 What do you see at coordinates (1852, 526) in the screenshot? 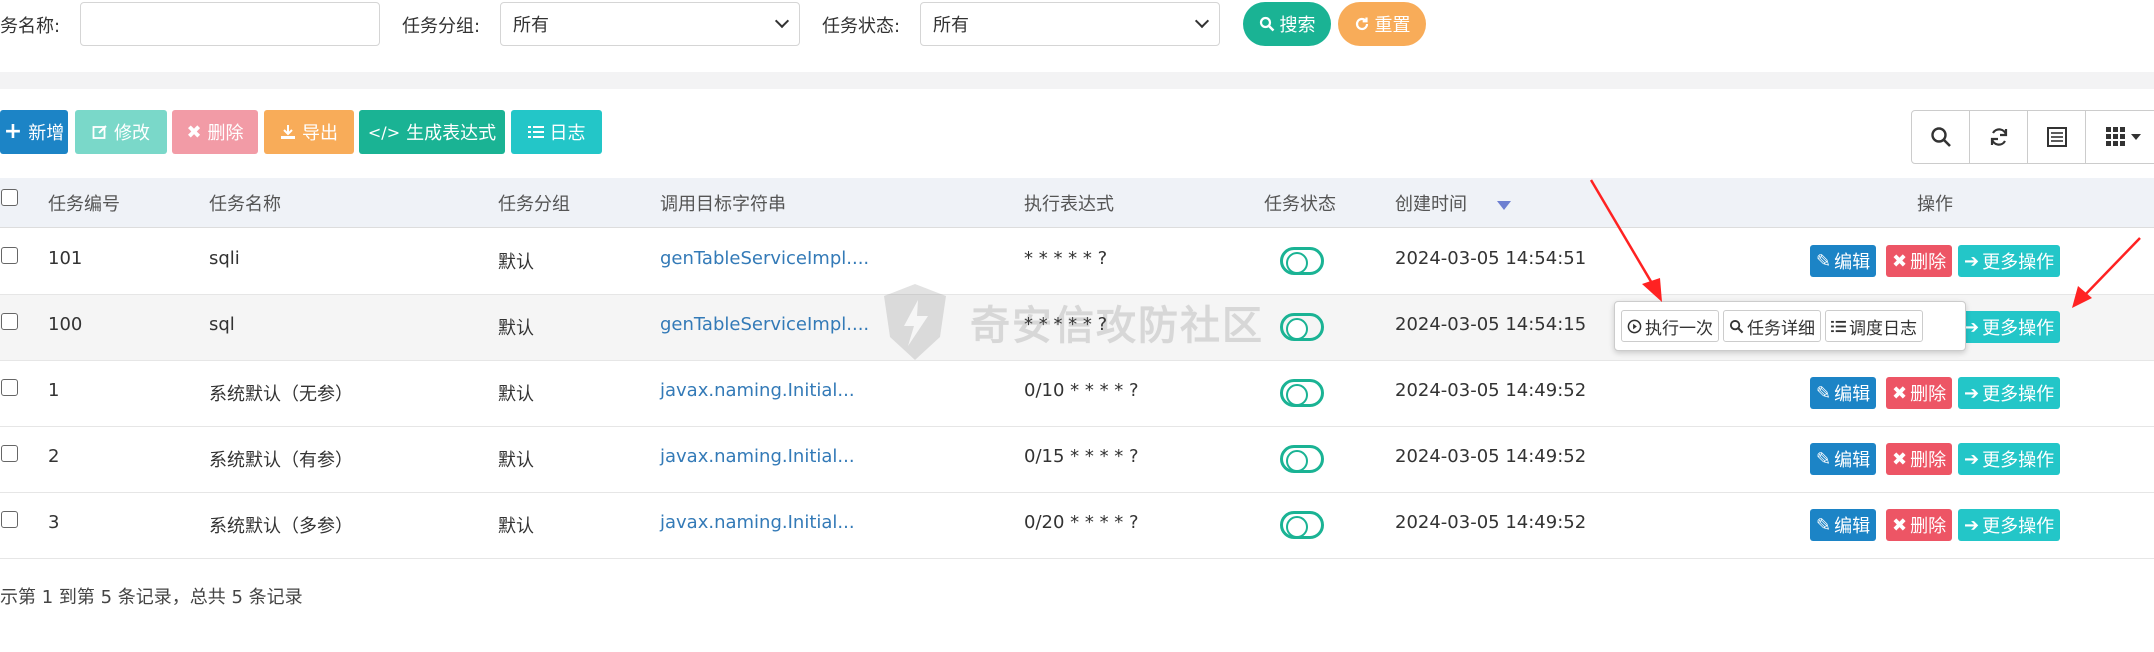
I see `row-edit-label: 编辑` at bounding box center [1852, 526].